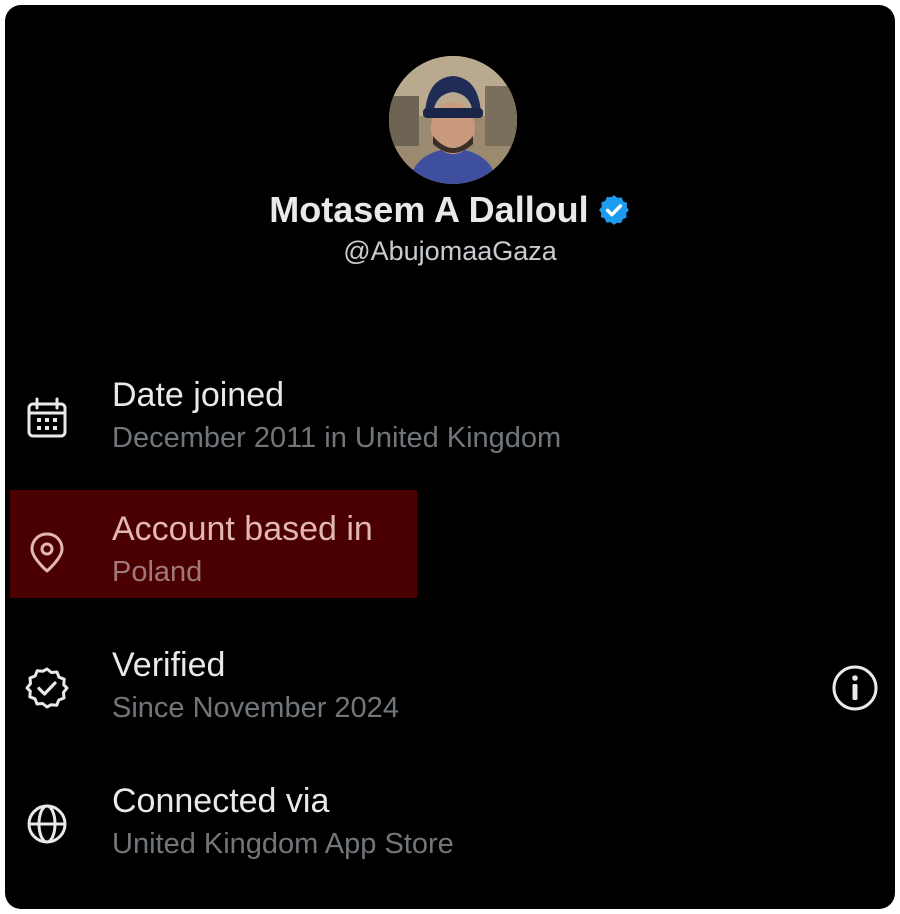 The height and width of the screenshot is (914, 900). Describe the element at coordinates (450, 701) in the screenshot. I see `verified-row: Verified Since November 2024` at that location.